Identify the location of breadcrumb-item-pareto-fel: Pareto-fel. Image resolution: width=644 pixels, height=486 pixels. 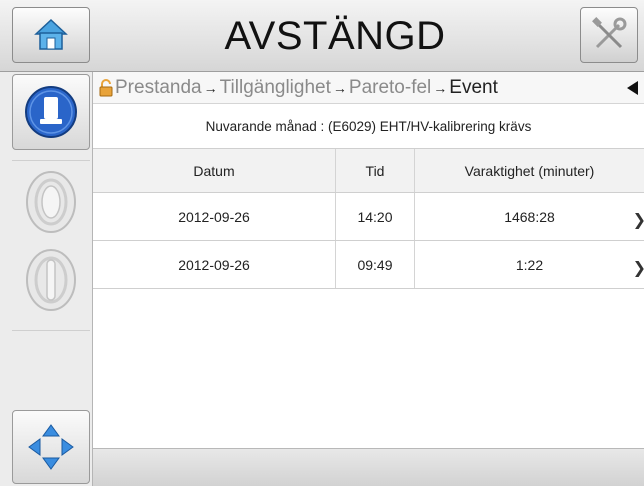
(390, 88).